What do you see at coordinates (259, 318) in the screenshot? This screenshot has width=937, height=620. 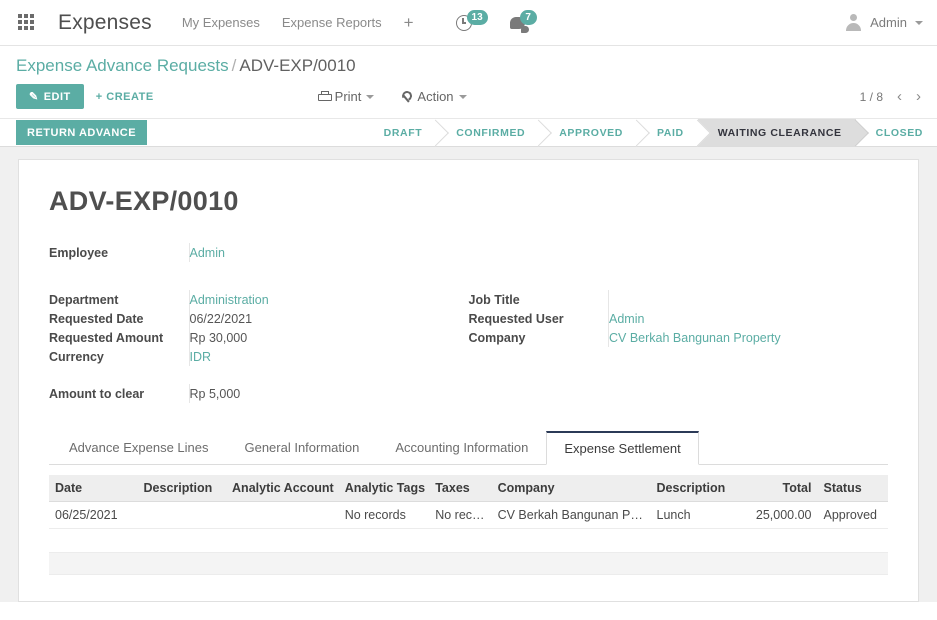 I see `field-row-requested-date: Requested Date 06/22/2021` at bounding box center [259, 318].